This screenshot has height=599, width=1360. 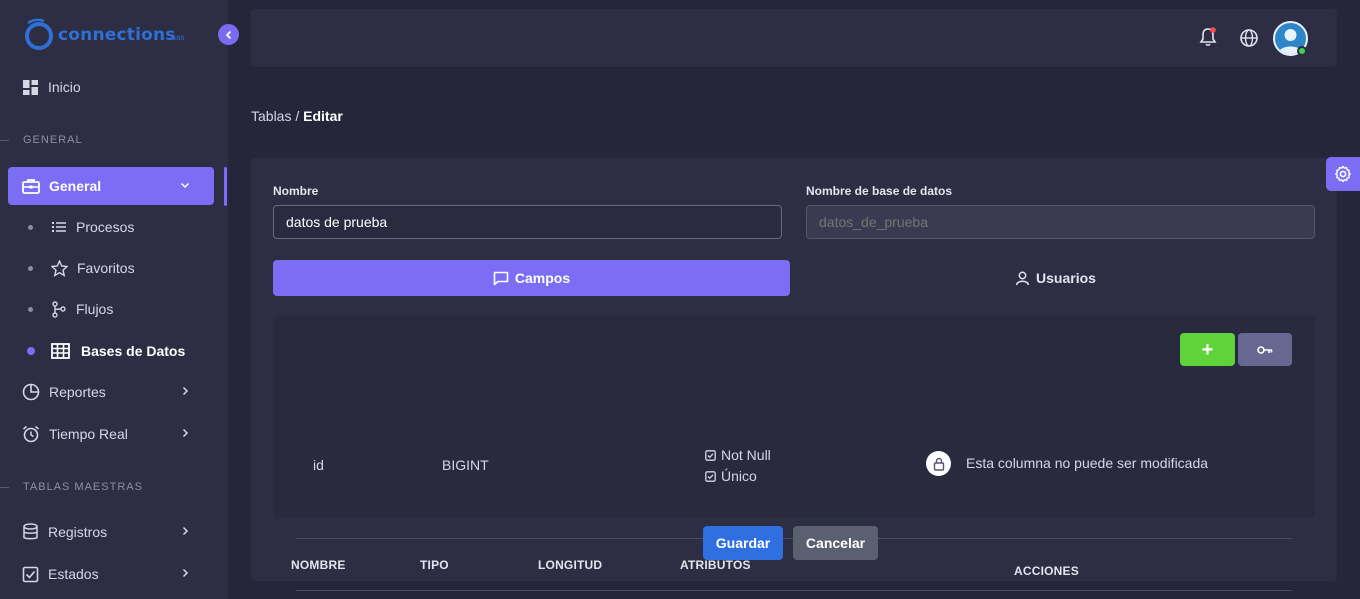 What do you see at coordinates (64, 87) in the screenshot?
I see `sidebar-item-label: Inicio` at bounding box center [64, 87].